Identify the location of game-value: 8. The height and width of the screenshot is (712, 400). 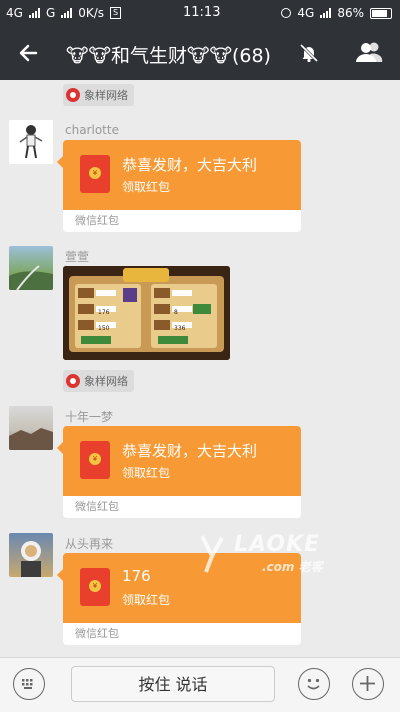
(176, 312).